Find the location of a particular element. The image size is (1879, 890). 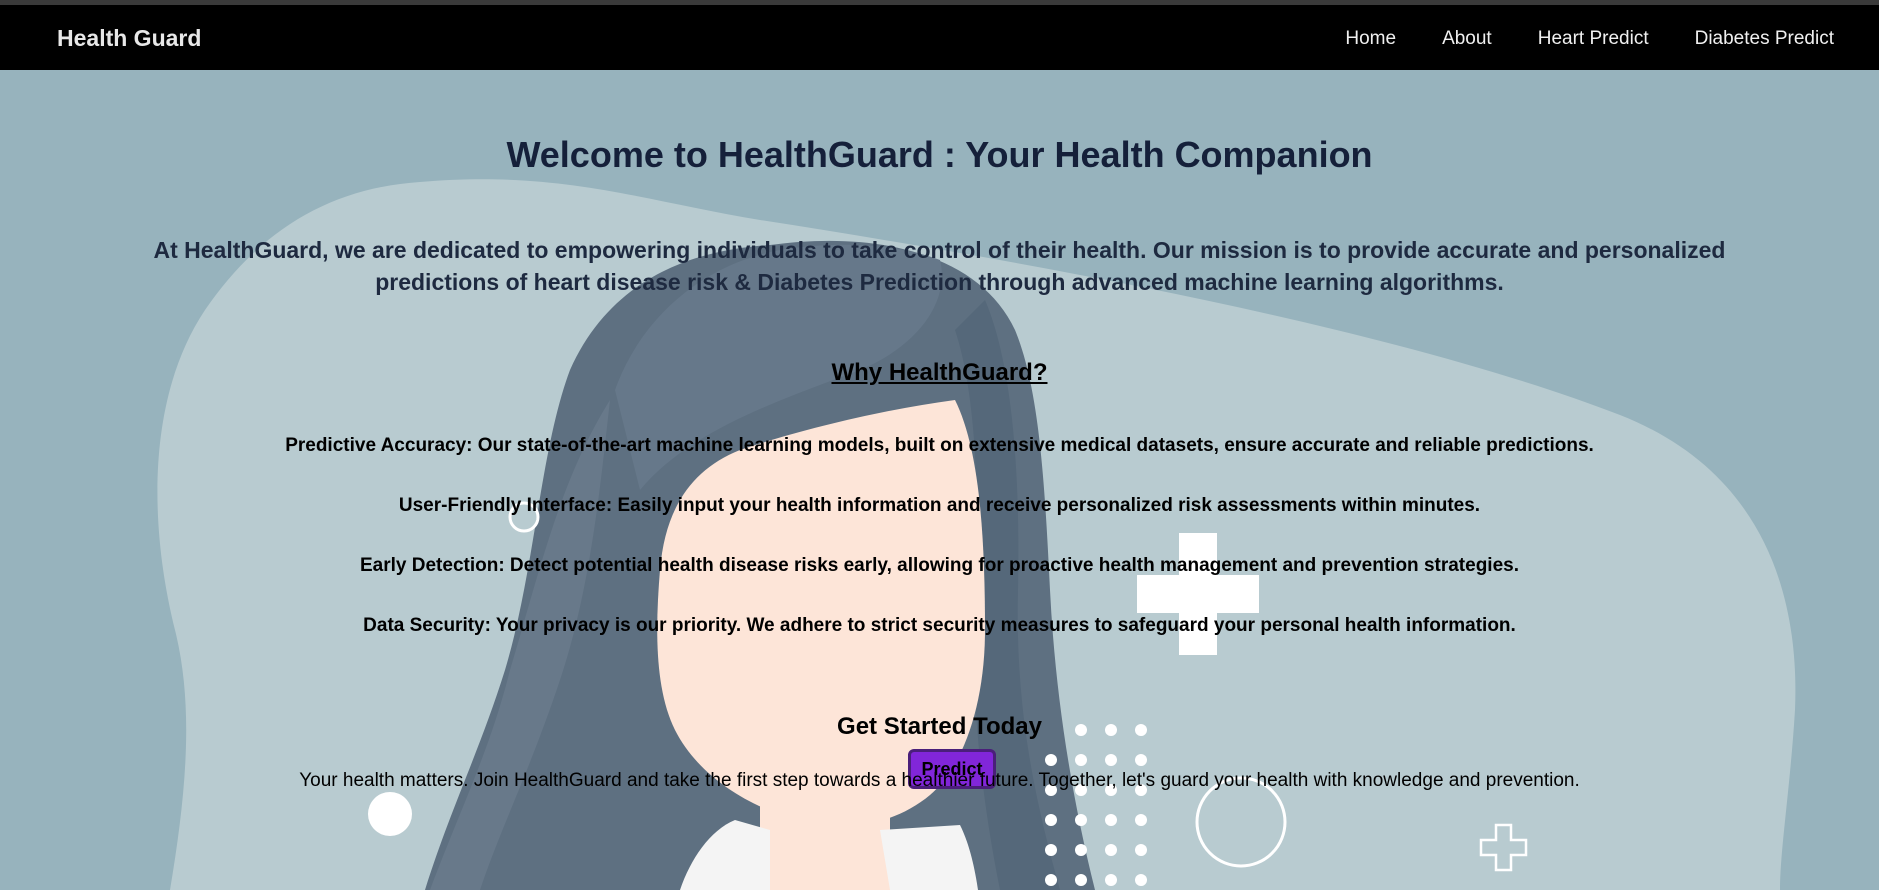

decorative-circle-filled is located at coordinates (390, 814).